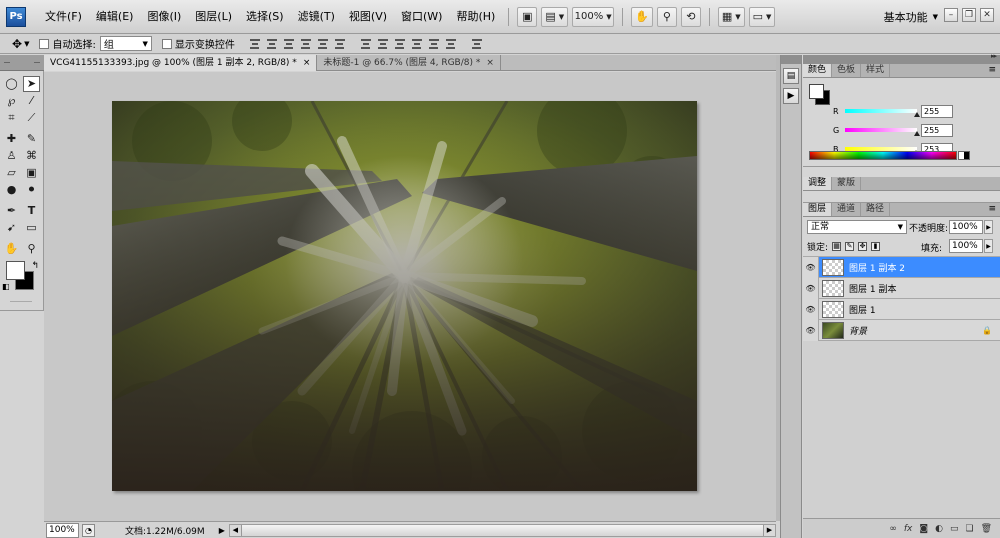 This screenshot has width=1000, height=538. What do you see at coordinates (31, 228) in the screenshot?
I see `shape-tool-icon: ▭` at bounding box center [31, 228].